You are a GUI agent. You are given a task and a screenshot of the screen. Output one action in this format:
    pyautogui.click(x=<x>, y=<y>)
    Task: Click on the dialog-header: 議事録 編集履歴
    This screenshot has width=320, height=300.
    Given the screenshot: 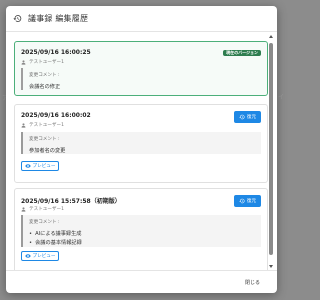 What is the action you would take?
    pyautogui.click(x=141, y=19)
    